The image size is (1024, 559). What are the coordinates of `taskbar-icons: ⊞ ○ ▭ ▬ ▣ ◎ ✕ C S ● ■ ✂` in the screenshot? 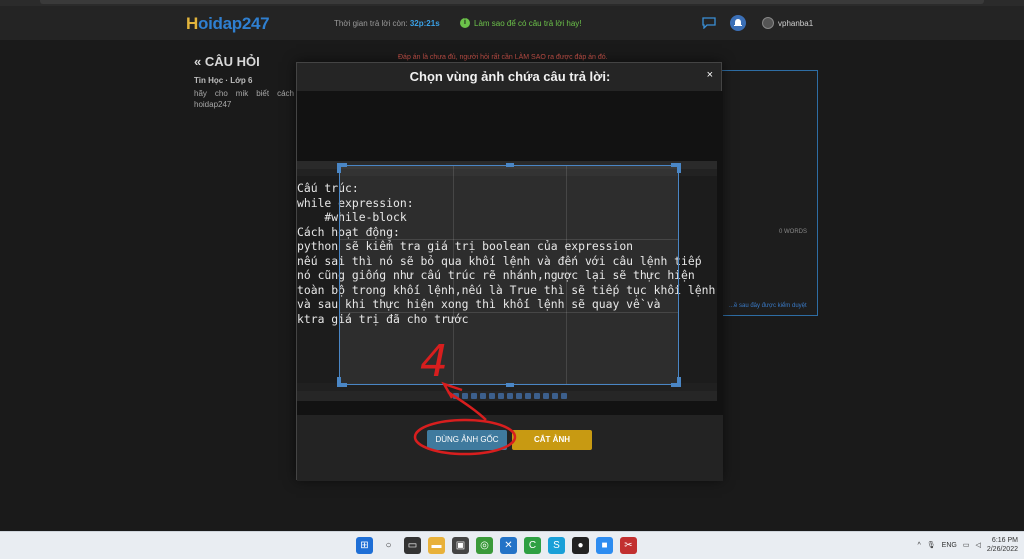 It's located at (496, 545).